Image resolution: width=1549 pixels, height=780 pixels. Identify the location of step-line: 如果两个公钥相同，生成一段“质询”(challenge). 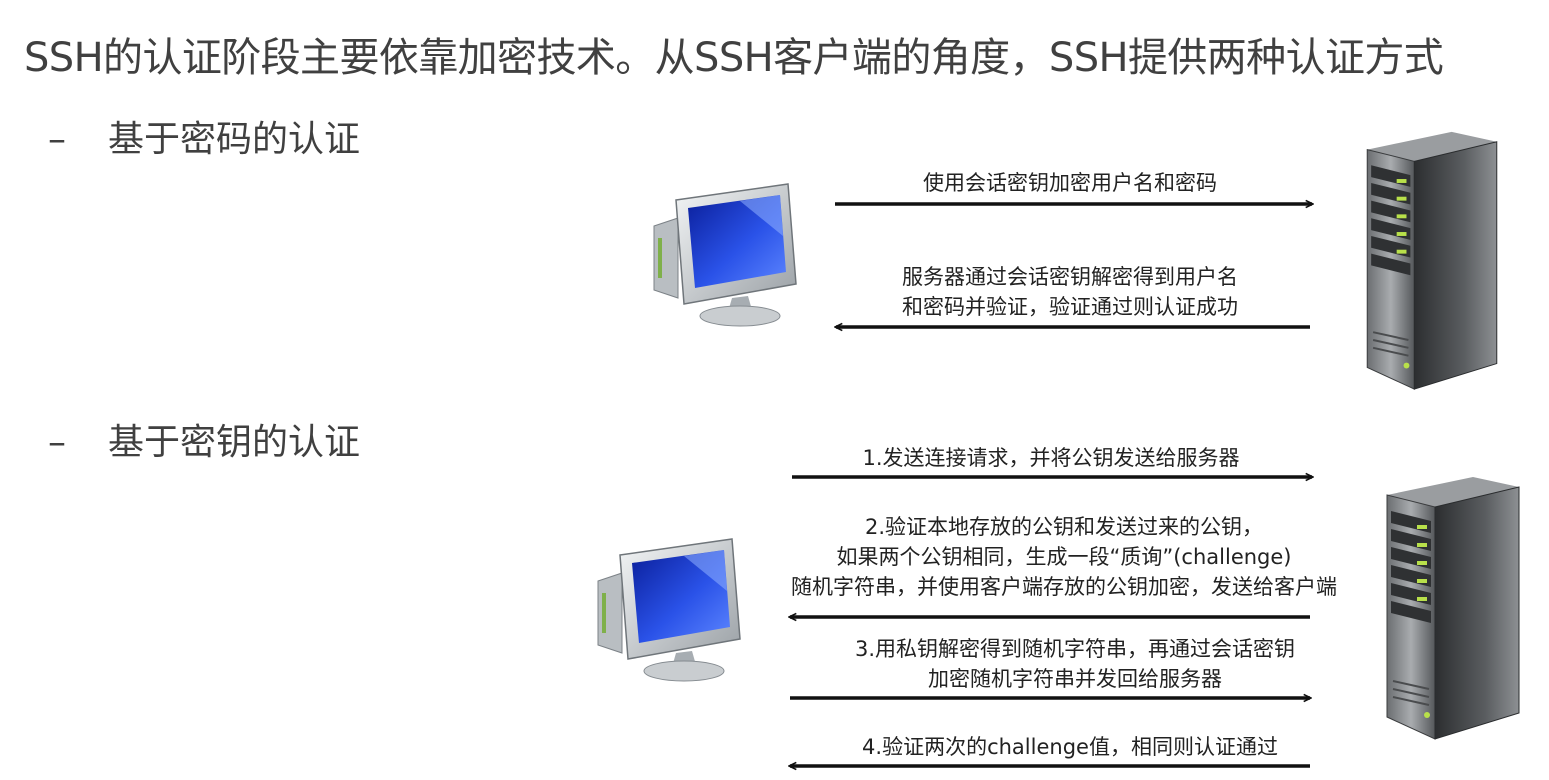
(1064, 557).